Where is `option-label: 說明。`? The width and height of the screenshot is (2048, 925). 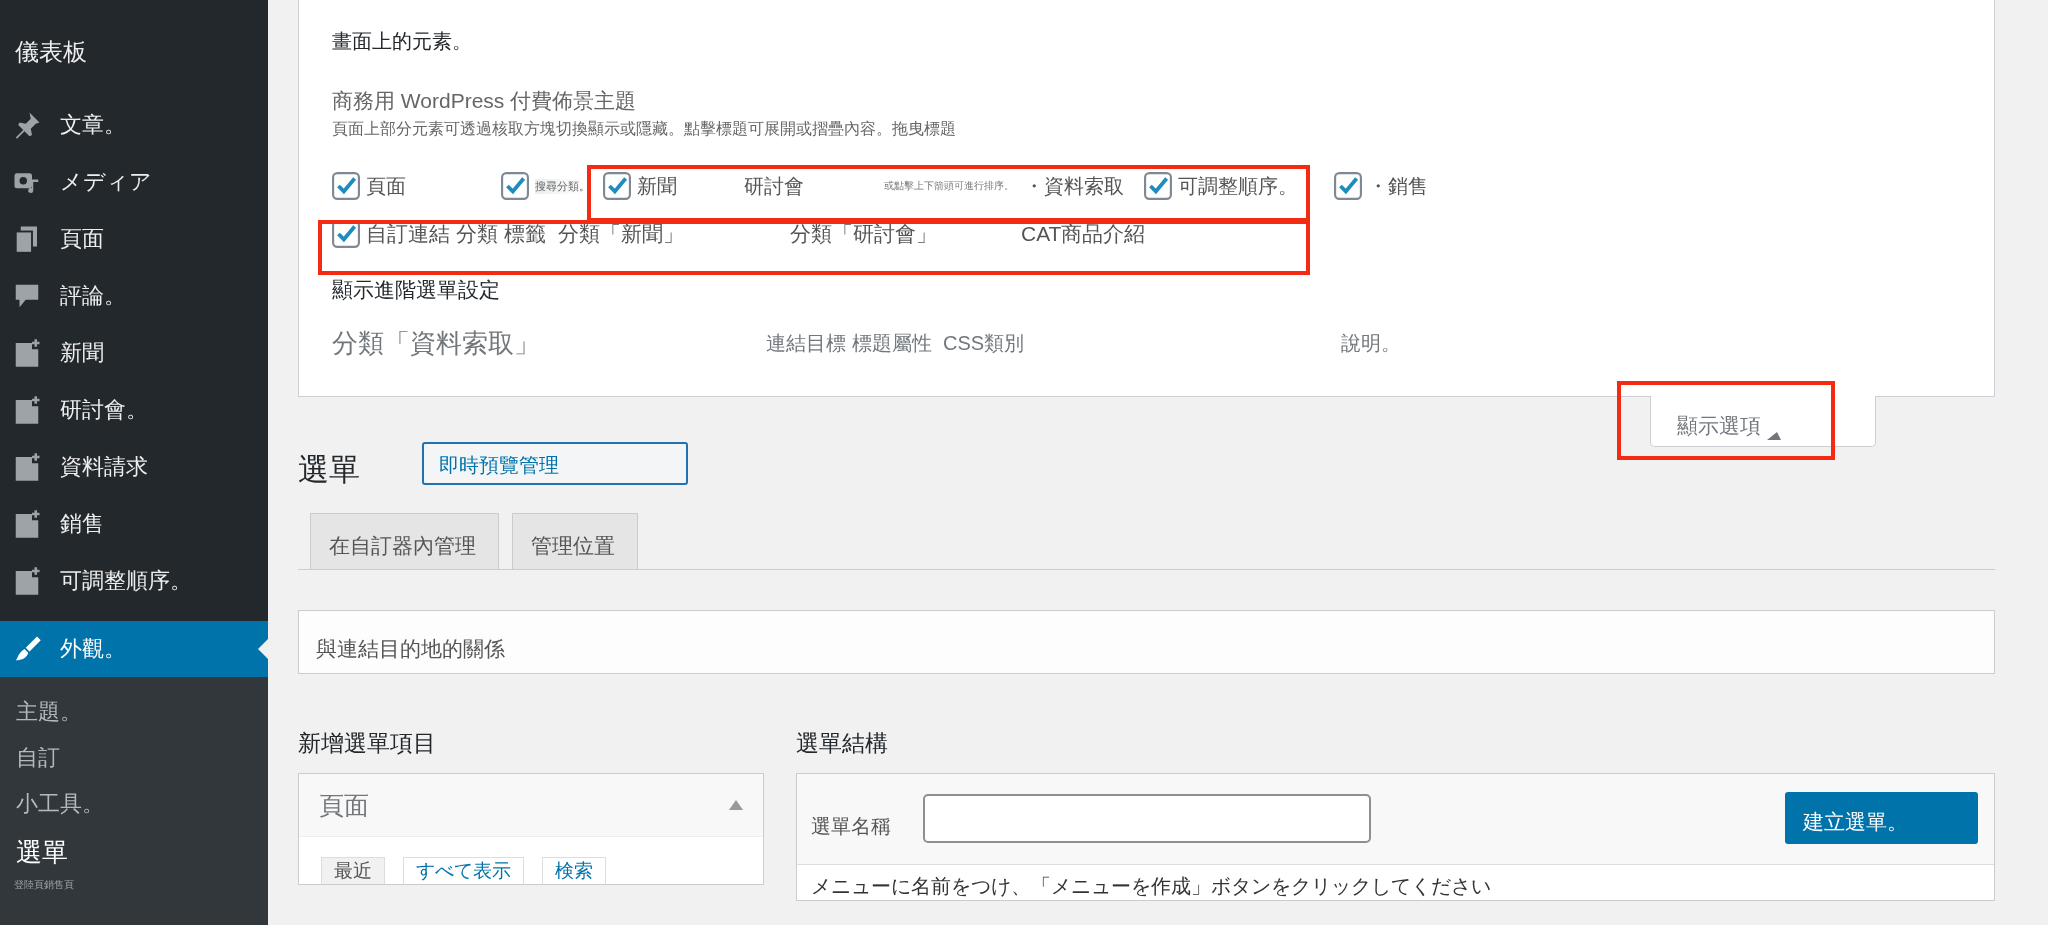 option-label: 說明。 is located at coordinates (1371, 343).